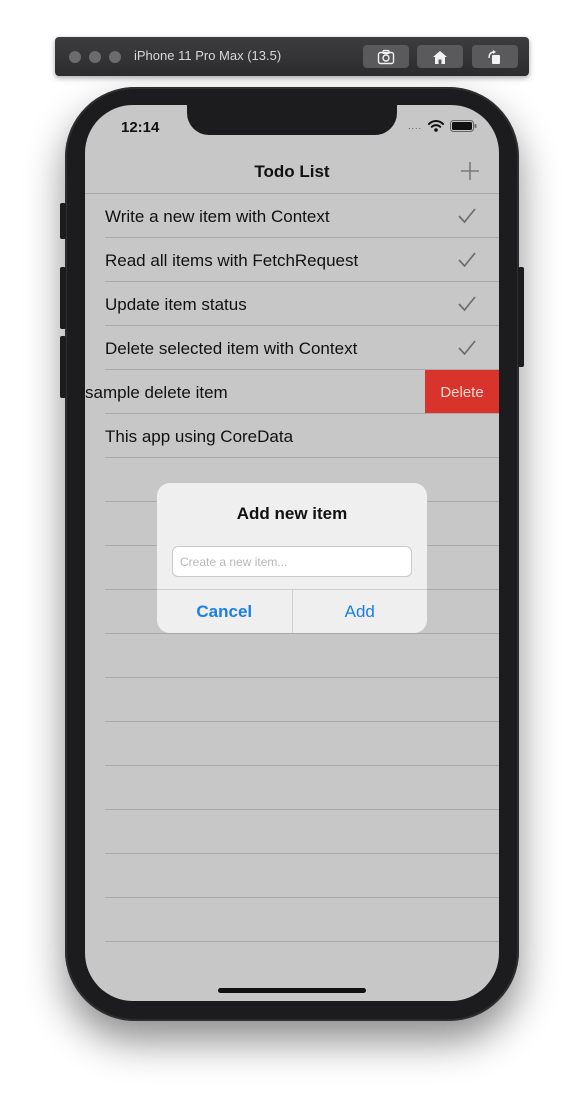 Image resolution: width=584 pixels, height=1095 pixels. What do you see at coordinates (115, 57) in the screenshot?
I see `zoom-window-button` at bounding box center [115, 57].